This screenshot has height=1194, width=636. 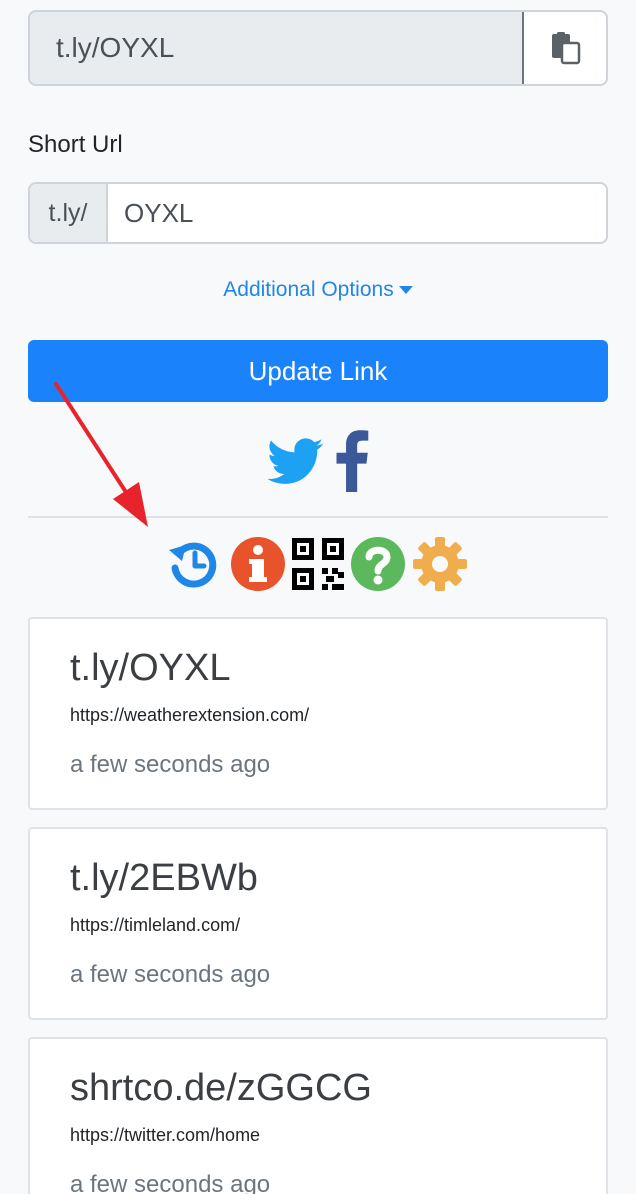 What do you see at coordinates (296, 461) in the screenshot?
I see `twitter-icon` at bounding box center [296, 461].